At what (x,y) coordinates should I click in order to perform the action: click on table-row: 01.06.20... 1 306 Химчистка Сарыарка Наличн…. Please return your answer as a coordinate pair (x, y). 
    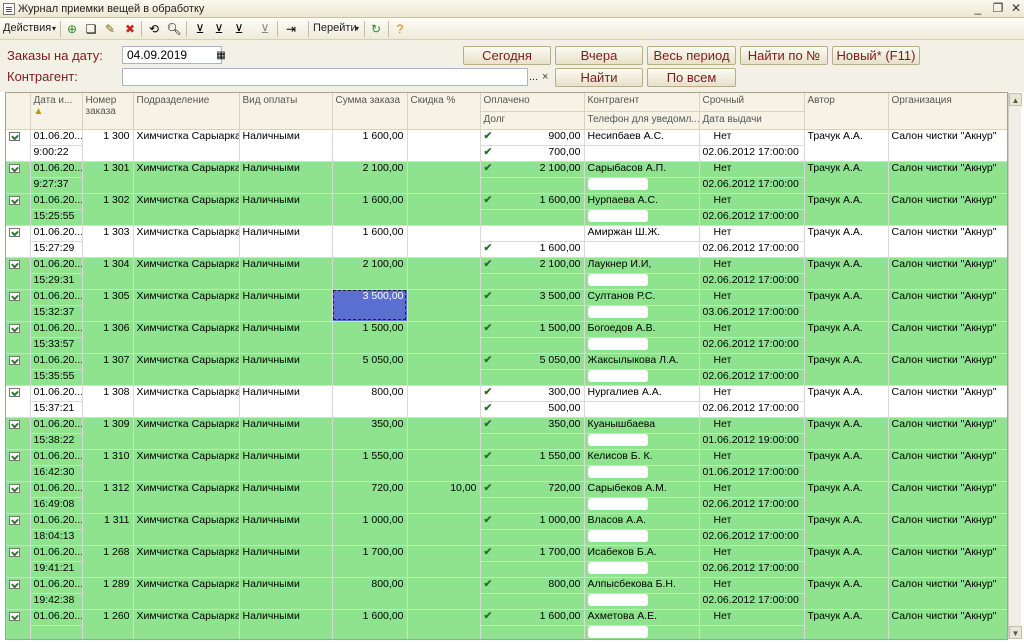
    Looking at the image, I should click on (506, 337).